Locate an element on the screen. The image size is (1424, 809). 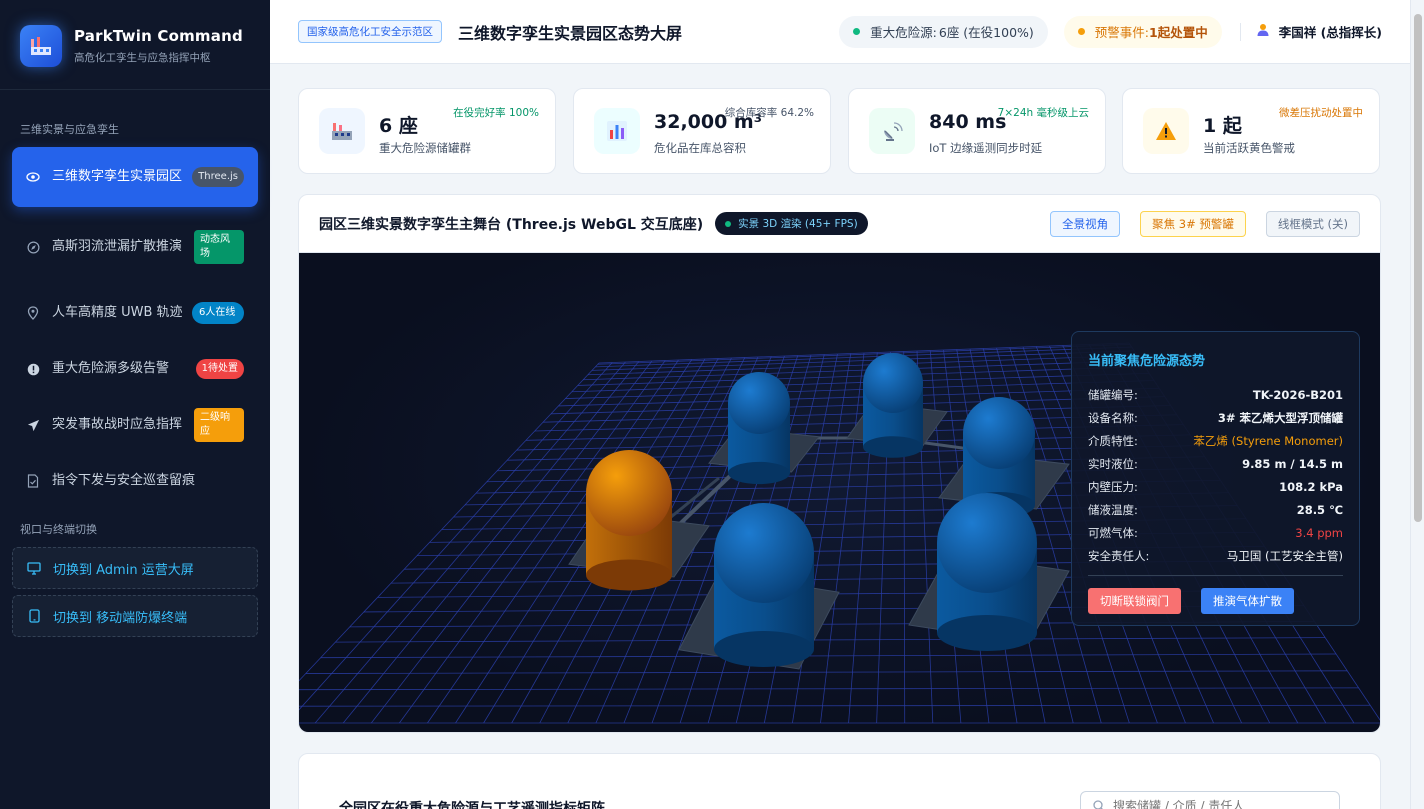
stage-title: 园区三维实景数字孪生主舞台 (Three.js WebGL 交互底座) is located at coordinates (511, 224).